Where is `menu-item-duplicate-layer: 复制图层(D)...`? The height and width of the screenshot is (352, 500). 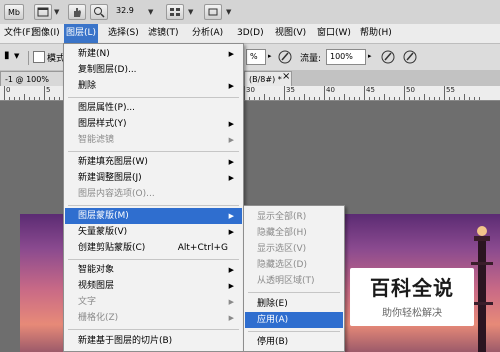 menu-item-duplicate-layer: 复制图层(D)... is located at coordinates (153, 70).